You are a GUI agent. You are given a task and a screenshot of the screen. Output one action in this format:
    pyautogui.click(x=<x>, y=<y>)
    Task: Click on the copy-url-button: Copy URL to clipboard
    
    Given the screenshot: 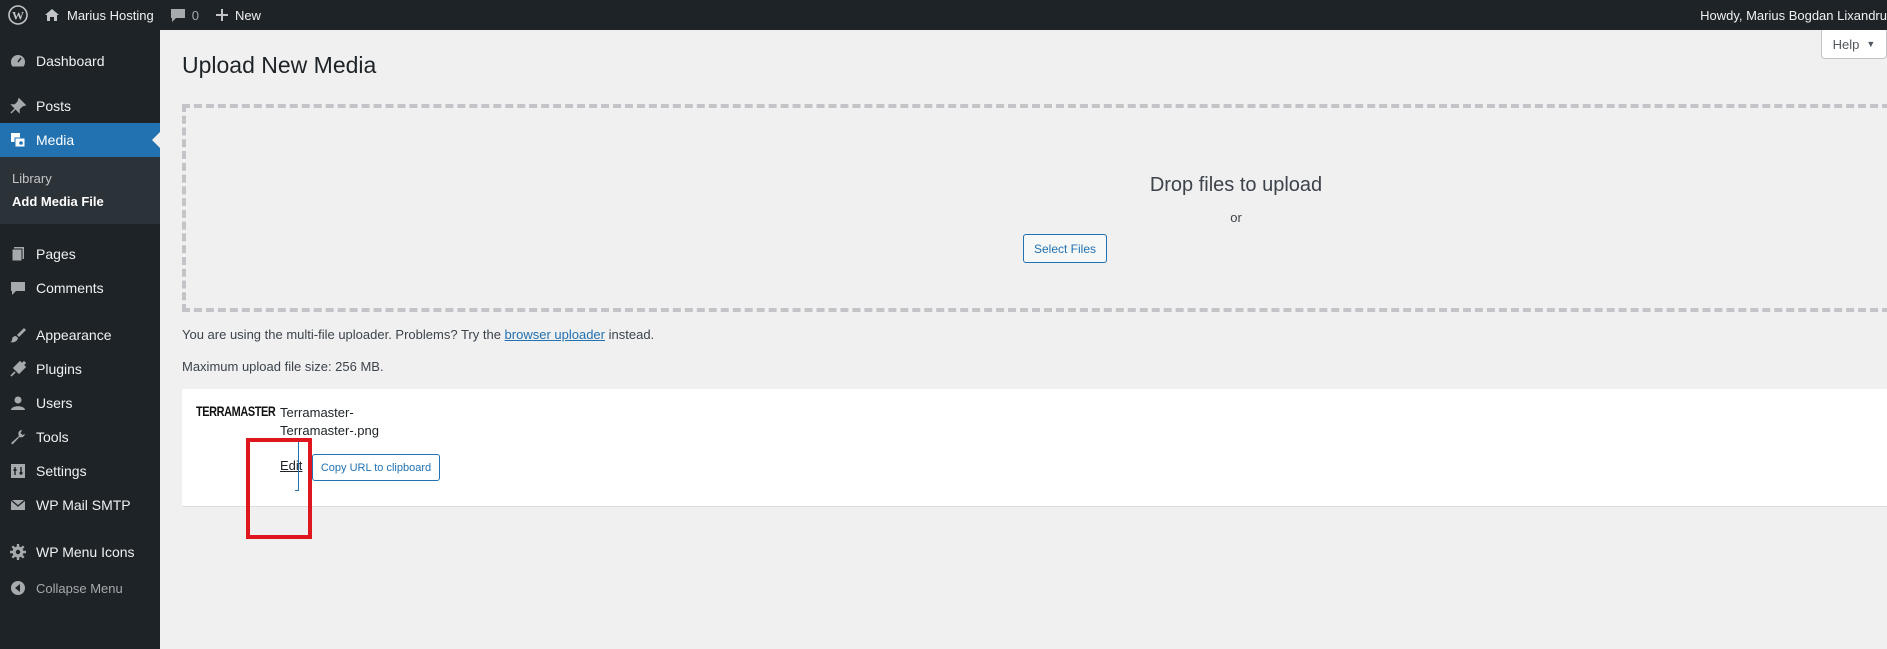 What is the action you would take?
    pyautogui.click(x=376, y=467)
    